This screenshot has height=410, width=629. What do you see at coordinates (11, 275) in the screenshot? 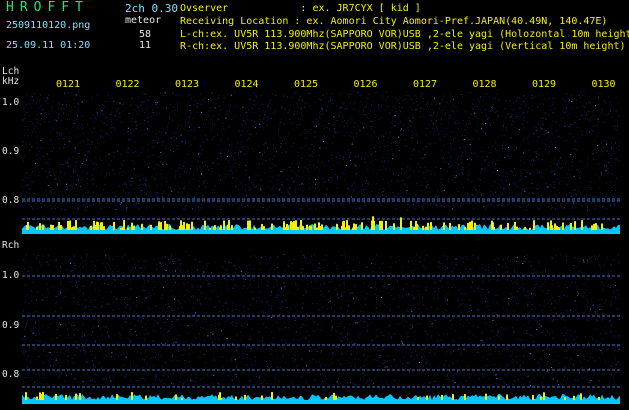
I see `rch-ytick-1: 1.0` at bounding box center [11, 275].